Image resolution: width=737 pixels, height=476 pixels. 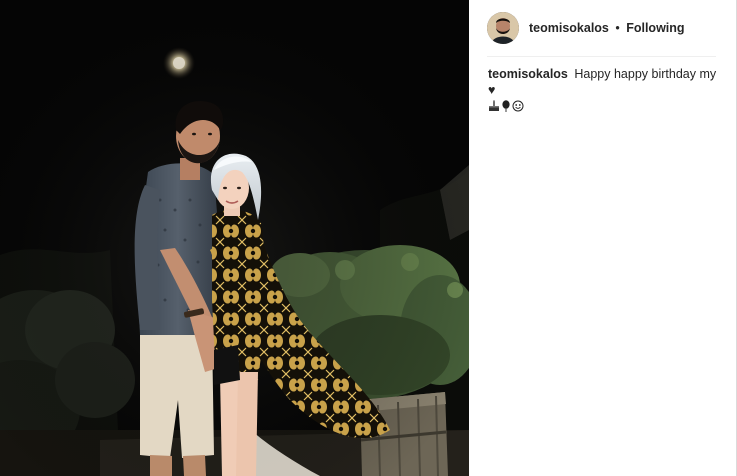 What do you see at coordinates (529, 74) in the screenshot?
I see `caption-username-link: teomisokalos` at bounding box center [529, 74].